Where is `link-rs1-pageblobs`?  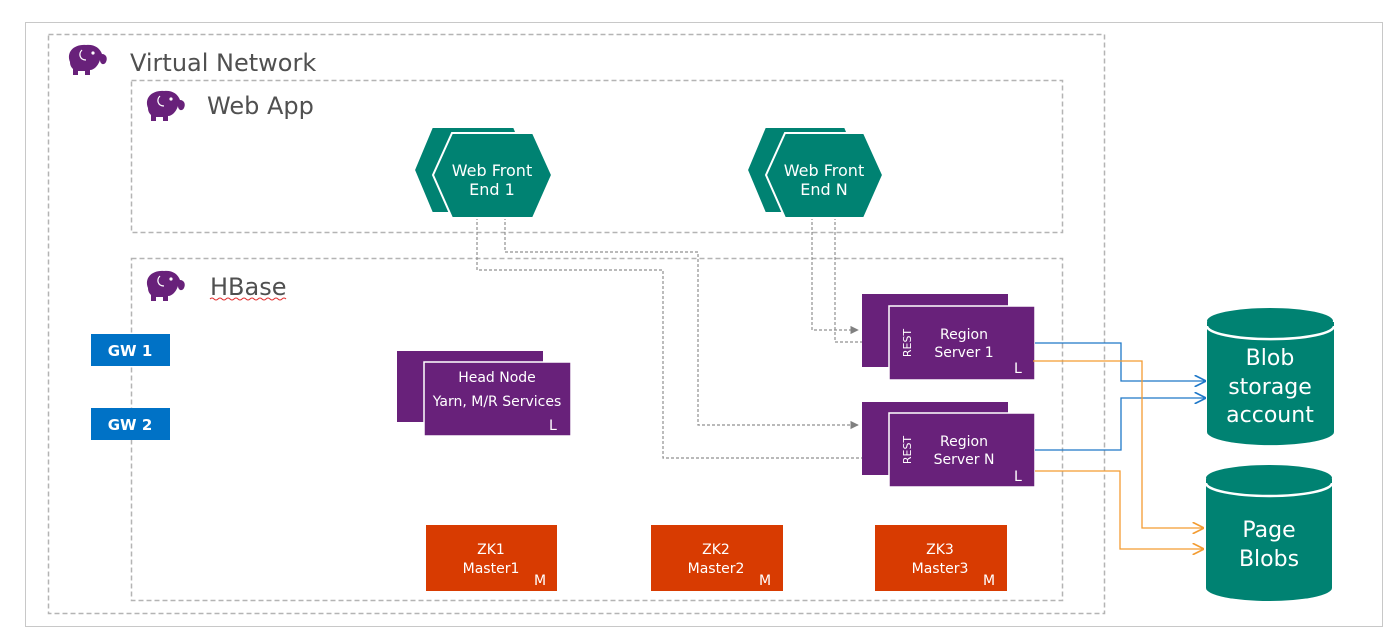 link-rs1-pageblobs is located at coordinates (1118, 444).